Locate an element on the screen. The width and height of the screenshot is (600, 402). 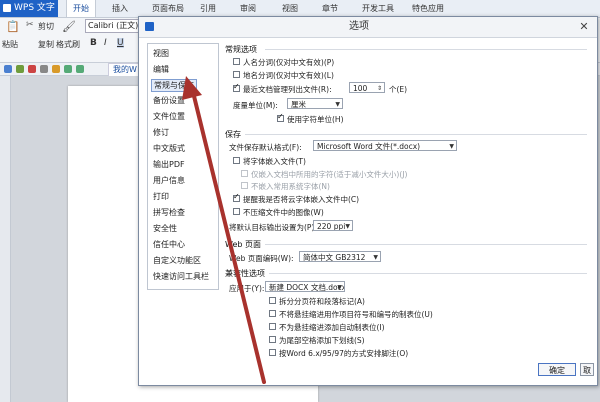
default-format-value: Microsoft Word 文件(*.docx) is located at coordinates (369, 146).